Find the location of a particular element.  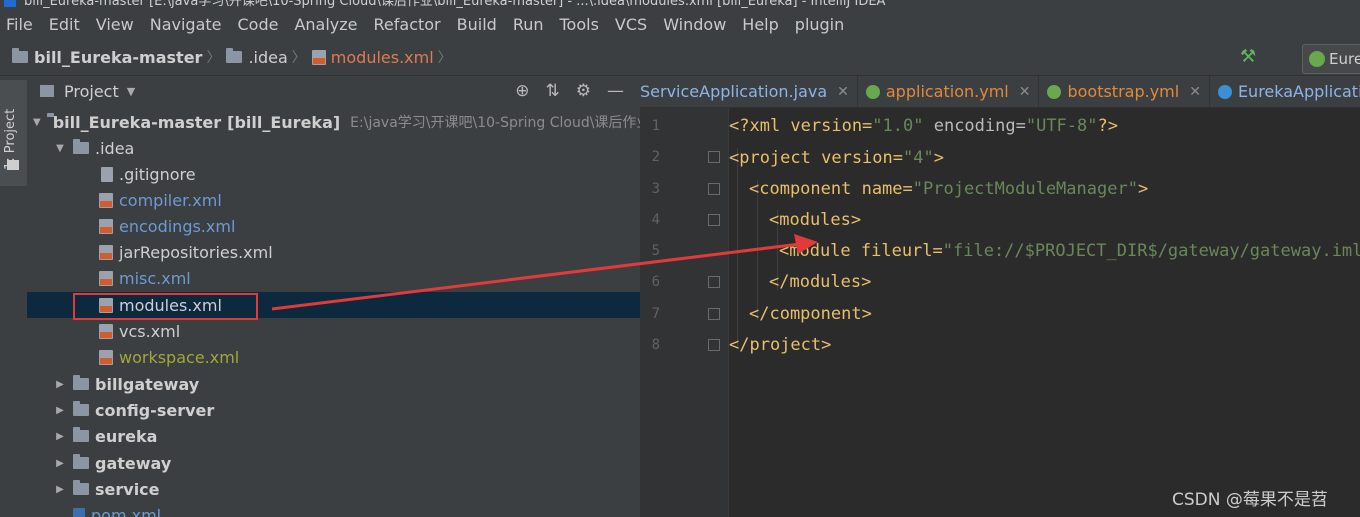

project-view-title: Project is located at coordinates (91, 91).